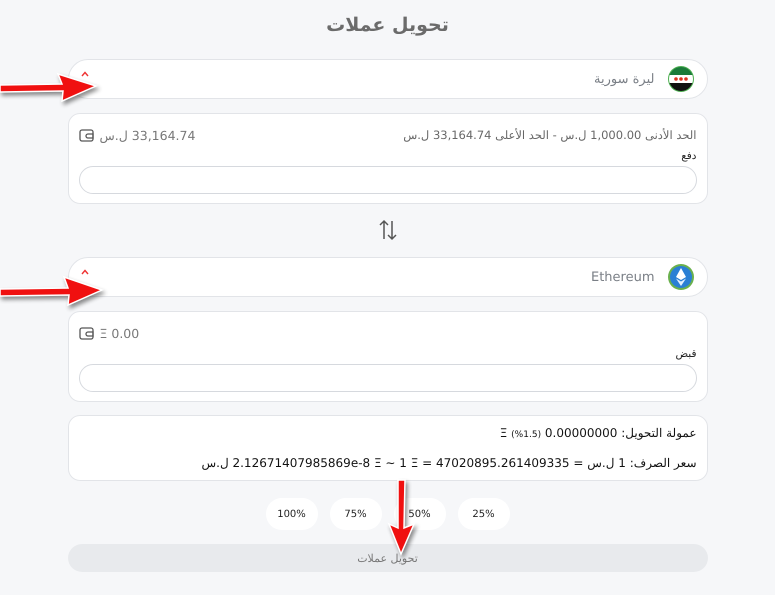  I want to click on percent-button: 100%, so click(292, 514).